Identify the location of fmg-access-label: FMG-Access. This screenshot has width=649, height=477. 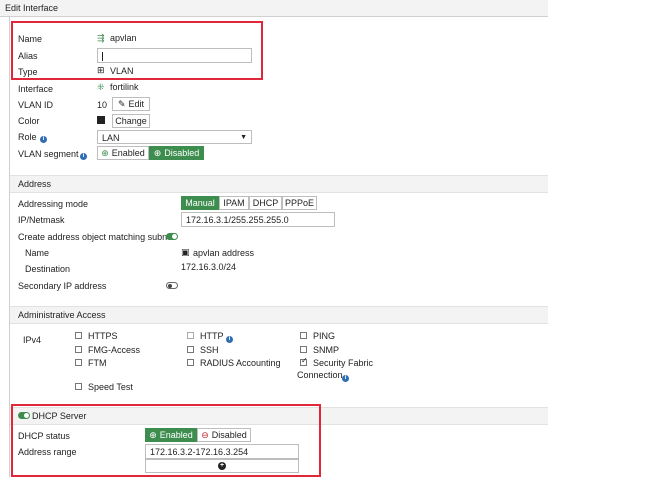
(114, 350).